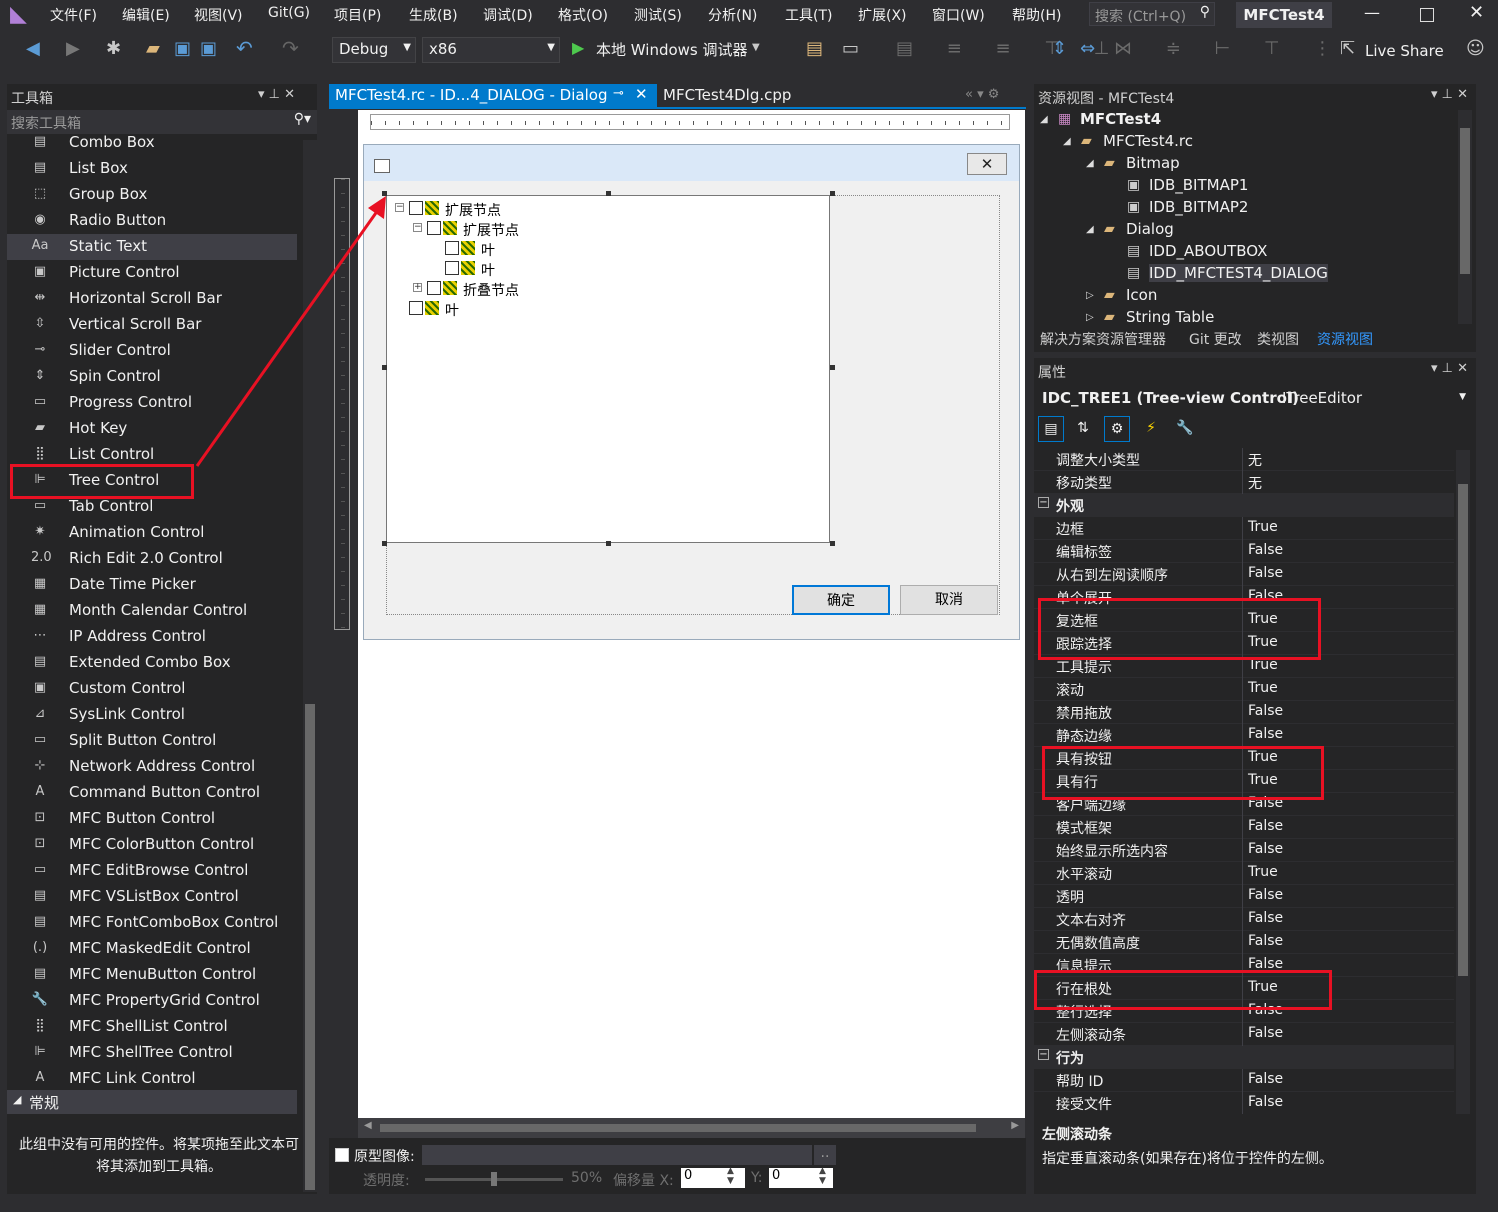 This screenshot has width=1498, height=1212. Describe the element at coordinates (618, 93) in the screenshot. I see `pin-icon: ⊸` at that location.